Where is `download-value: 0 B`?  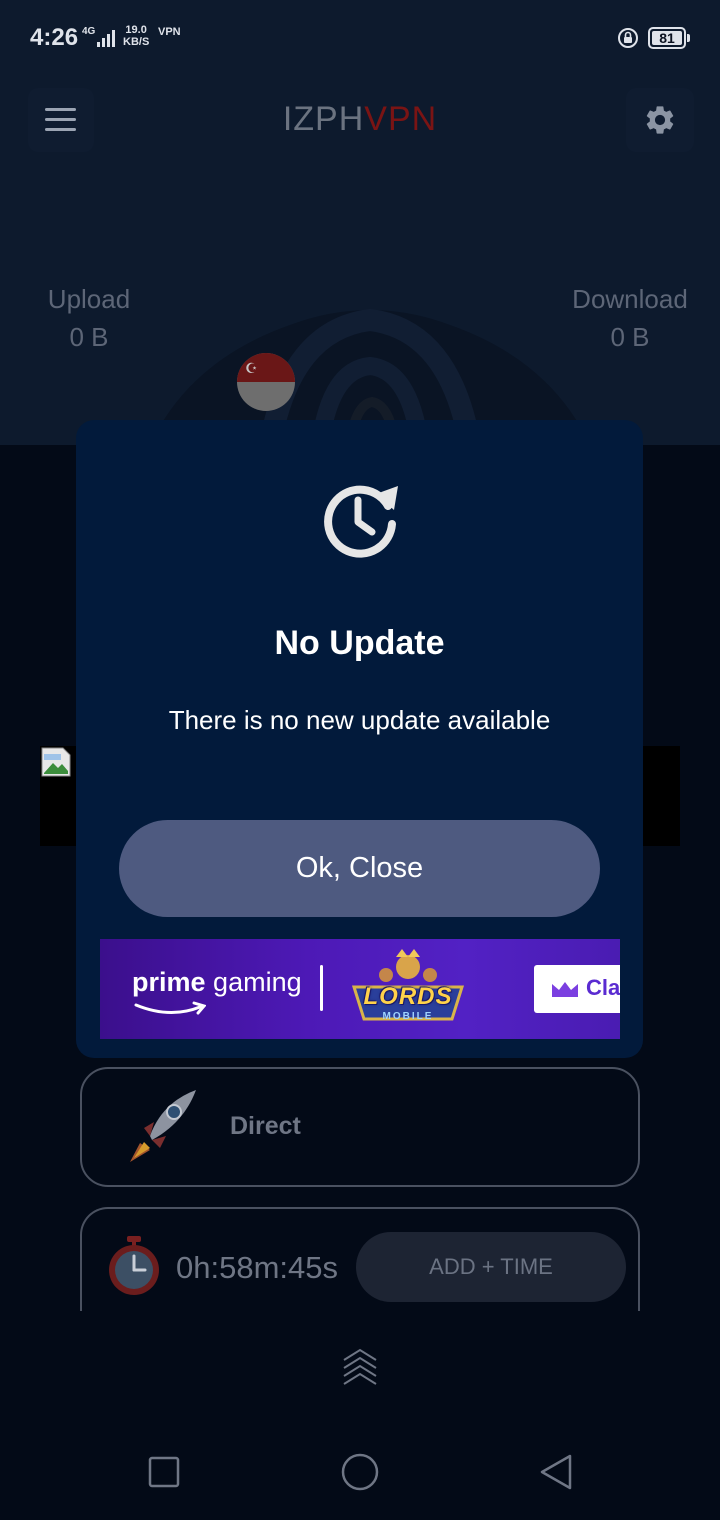 download-value: 0 B is located at coordinates (630, 337).